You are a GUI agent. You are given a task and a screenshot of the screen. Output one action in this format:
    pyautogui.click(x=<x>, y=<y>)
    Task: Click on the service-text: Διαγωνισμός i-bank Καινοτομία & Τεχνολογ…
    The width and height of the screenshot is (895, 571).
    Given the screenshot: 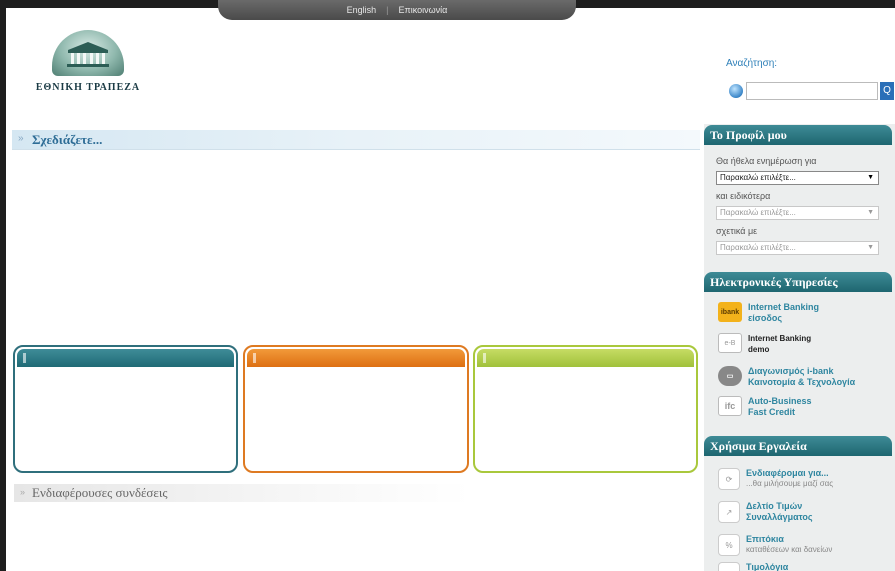 What is the action you would take?
    pyautogui.click(x=801, y=377)
    